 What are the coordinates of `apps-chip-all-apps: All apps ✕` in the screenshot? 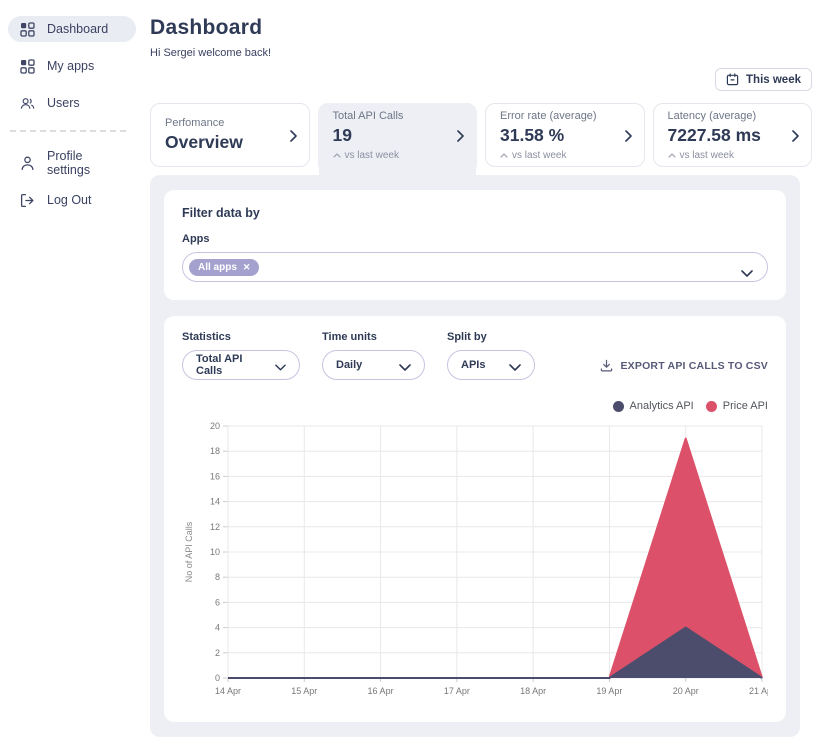 It's located at (224, 267).